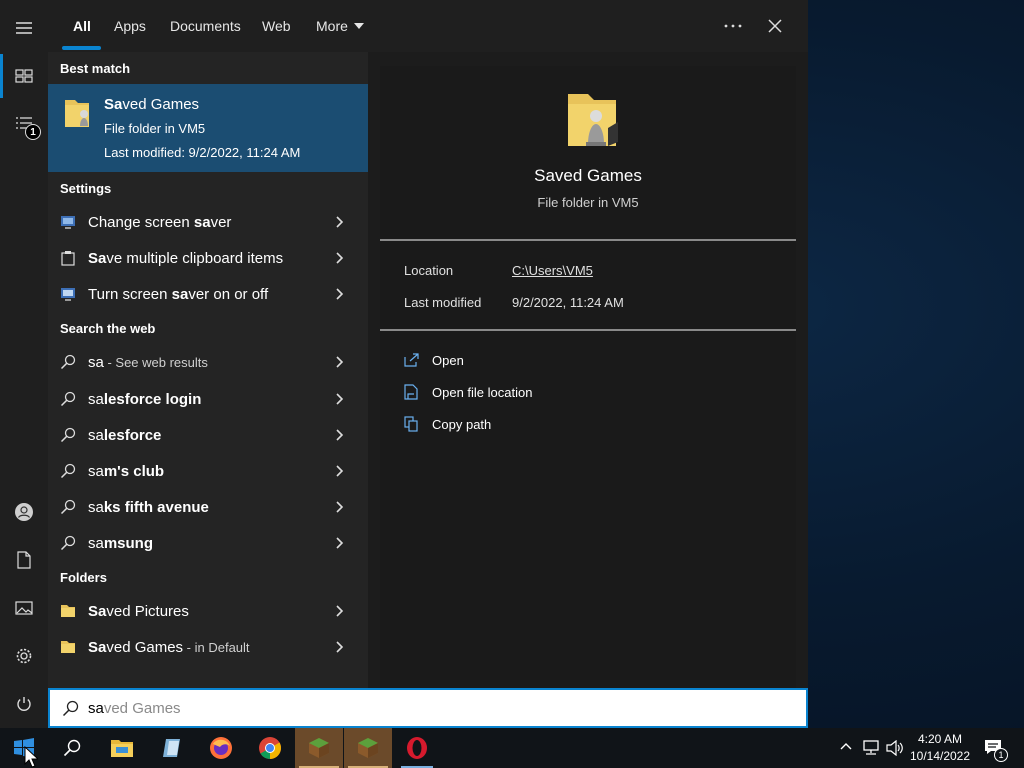  What do you see at coordinates (846, 746) in the screenshot?
I see `chevron-up-icon` at bounding box center [846, 746].